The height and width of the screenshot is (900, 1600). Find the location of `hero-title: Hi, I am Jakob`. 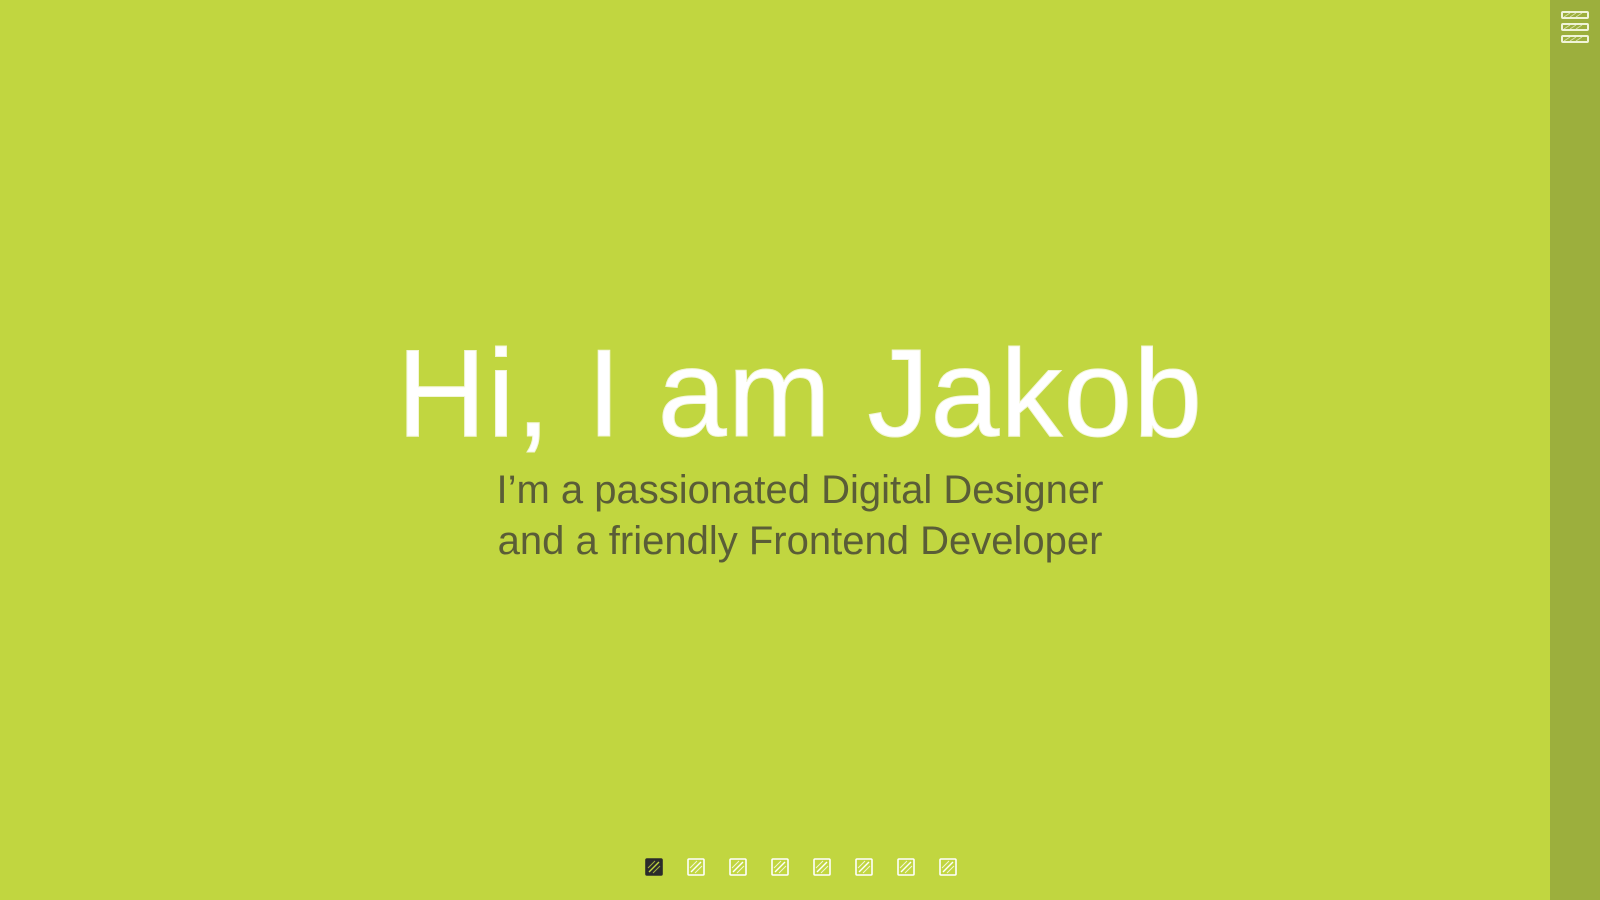

hero-title: Hi, I am Jakob is located at coordinates (800, 394).